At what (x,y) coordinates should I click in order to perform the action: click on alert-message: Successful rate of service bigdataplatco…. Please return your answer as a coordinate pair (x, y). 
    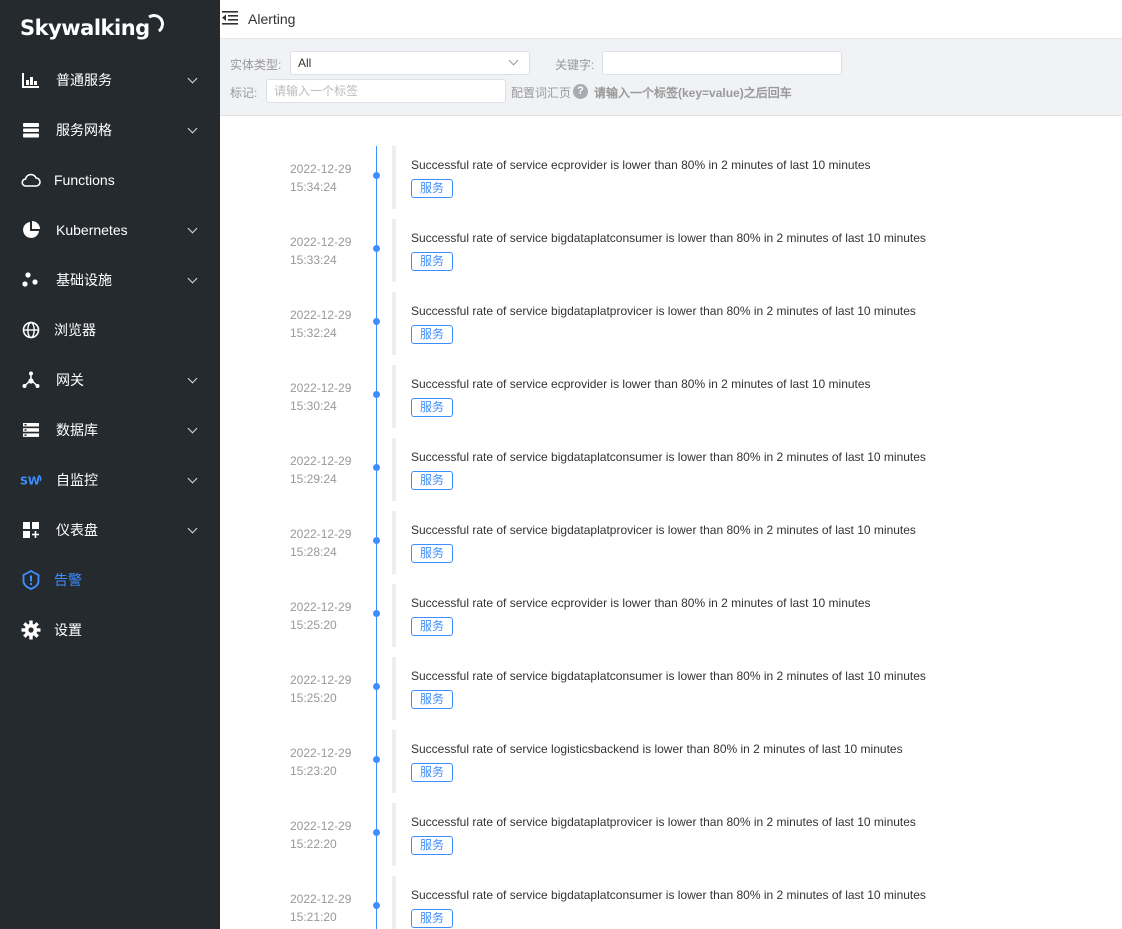
    Looking at the image, I should click on (668, 676).